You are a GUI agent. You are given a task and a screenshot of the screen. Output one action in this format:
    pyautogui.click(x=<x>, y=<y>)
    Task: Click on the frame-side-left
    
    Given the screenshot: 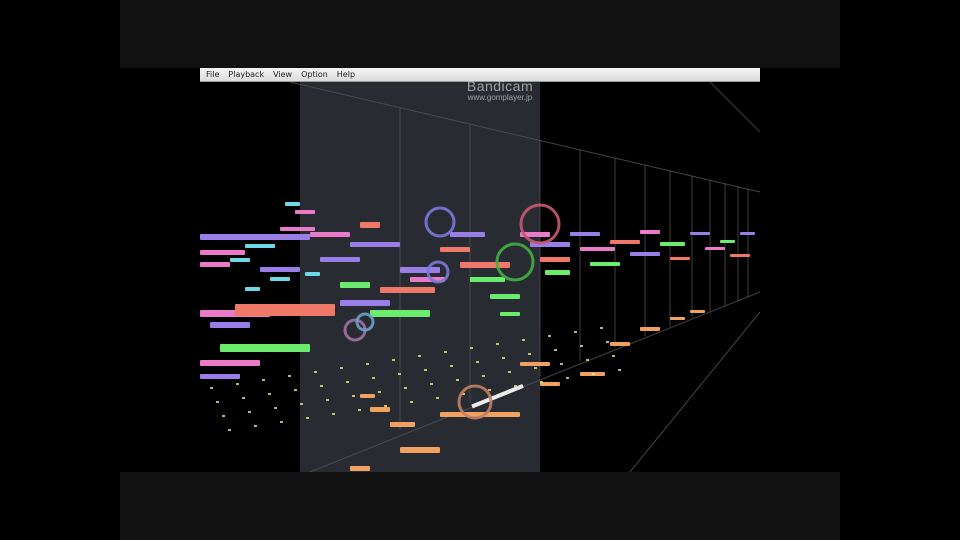 What is the action you would take?
    pyautogui.click(x=160, y=270)
    